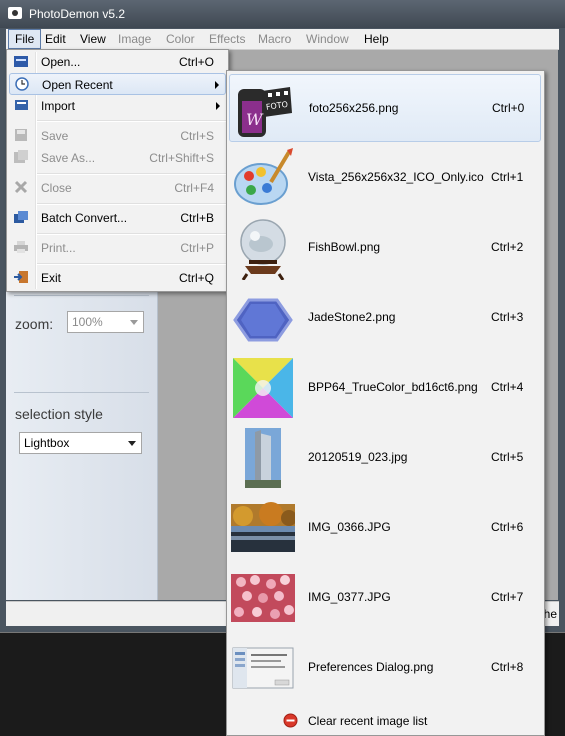  Describe the element at coordinates (105, 322) in the screenshot. I see `zoom-combo: 100%` at that location.